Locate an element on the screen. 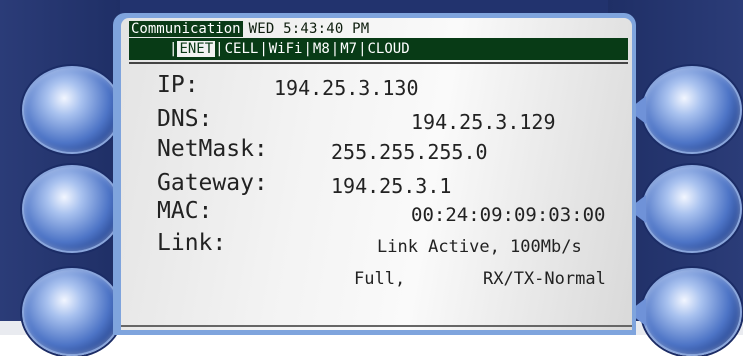 The image size is (743, 356). gateway-value: 194.25.3.1 is located at coordinates (391, 186).